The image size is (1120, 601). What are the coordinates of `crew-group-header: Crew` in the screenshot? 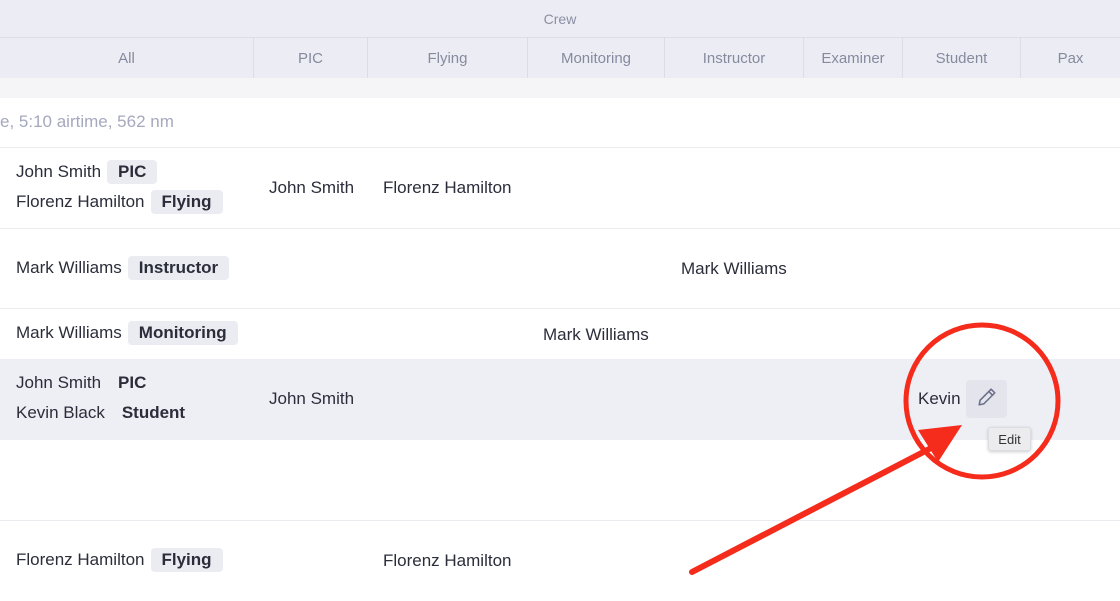 It's located at (560, 19).